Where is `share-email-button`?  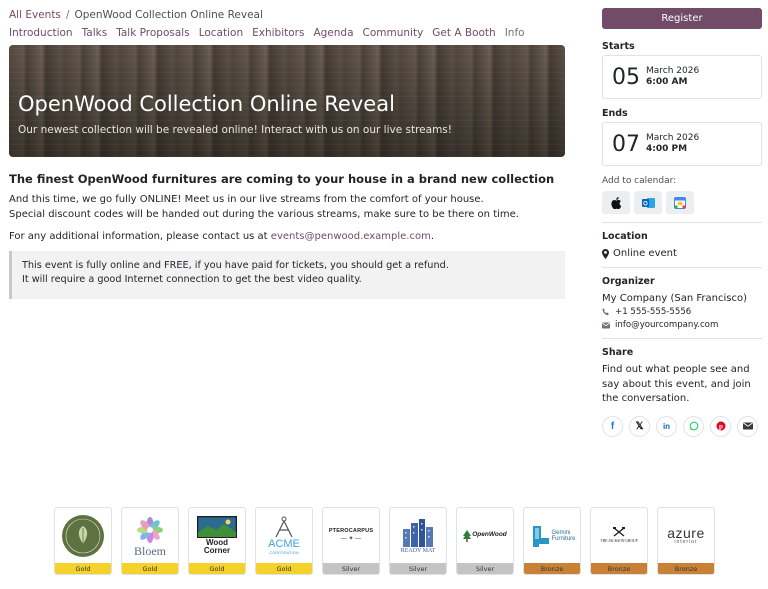
share-email-button is located at coordinates (747, 426).